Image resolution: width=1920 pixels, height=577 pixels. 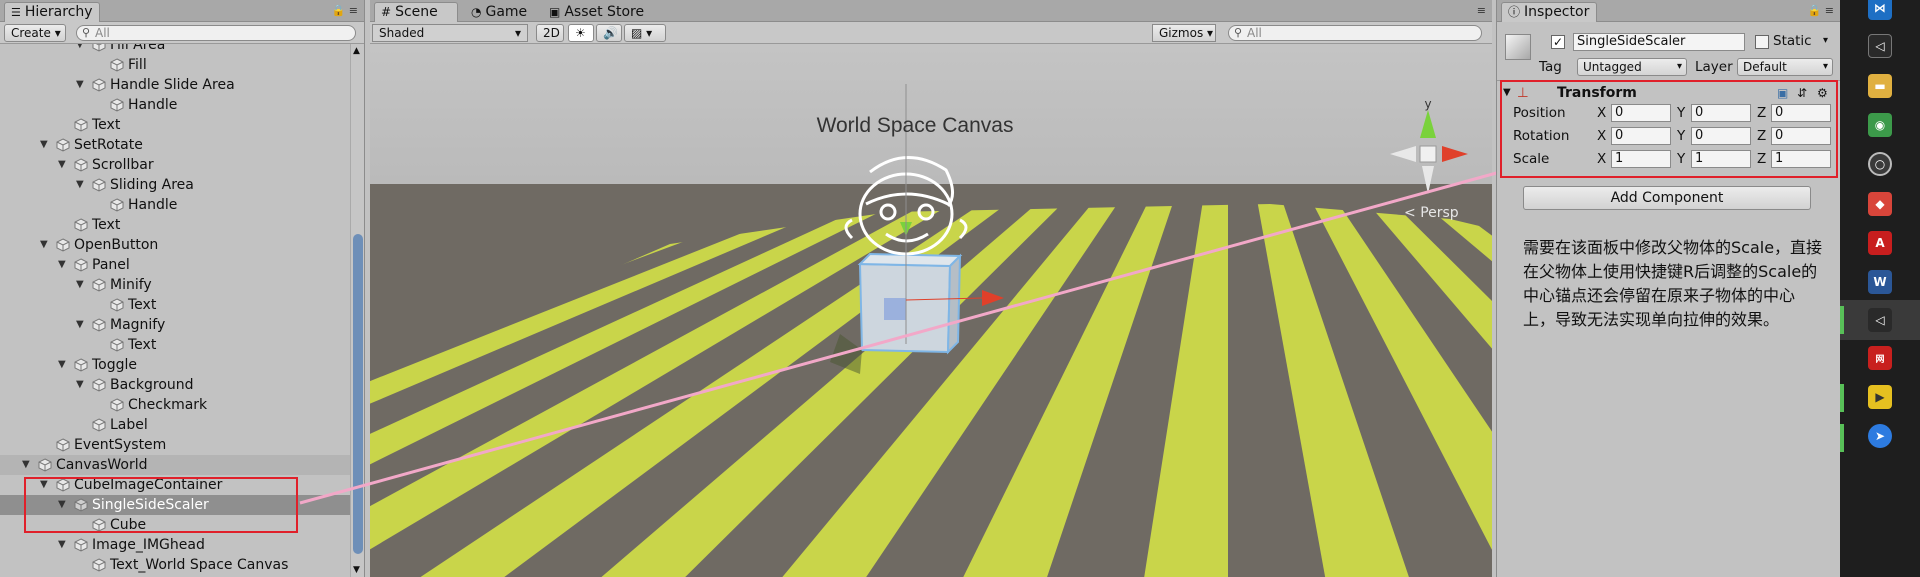 I want to click on scroll-down-icon: ▼, so click(x=356, y=570).